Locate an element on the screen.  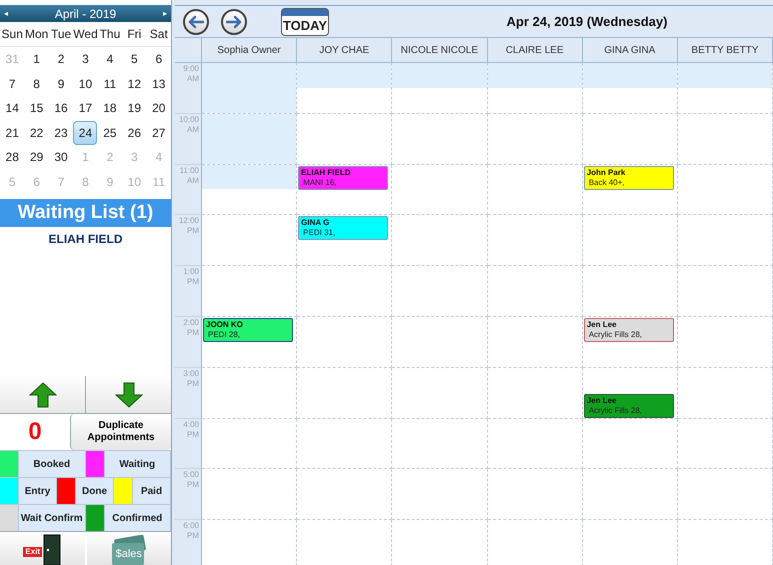
duplicate-appointments-button: Duplicate Appointments is located at coordinates (120, 432).